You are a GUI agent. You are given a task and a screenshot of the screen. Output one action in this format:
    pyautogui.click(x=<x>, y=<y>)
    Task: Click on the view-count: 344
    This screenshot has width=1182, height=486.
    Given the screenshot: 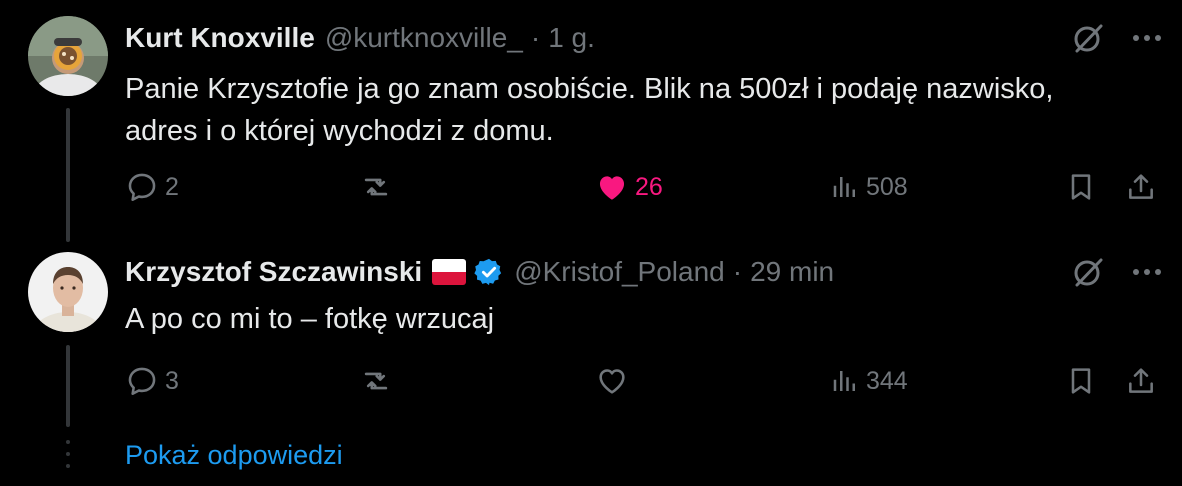 What is the action you would take?
    pyautogui.click(x=887, y=380)
    